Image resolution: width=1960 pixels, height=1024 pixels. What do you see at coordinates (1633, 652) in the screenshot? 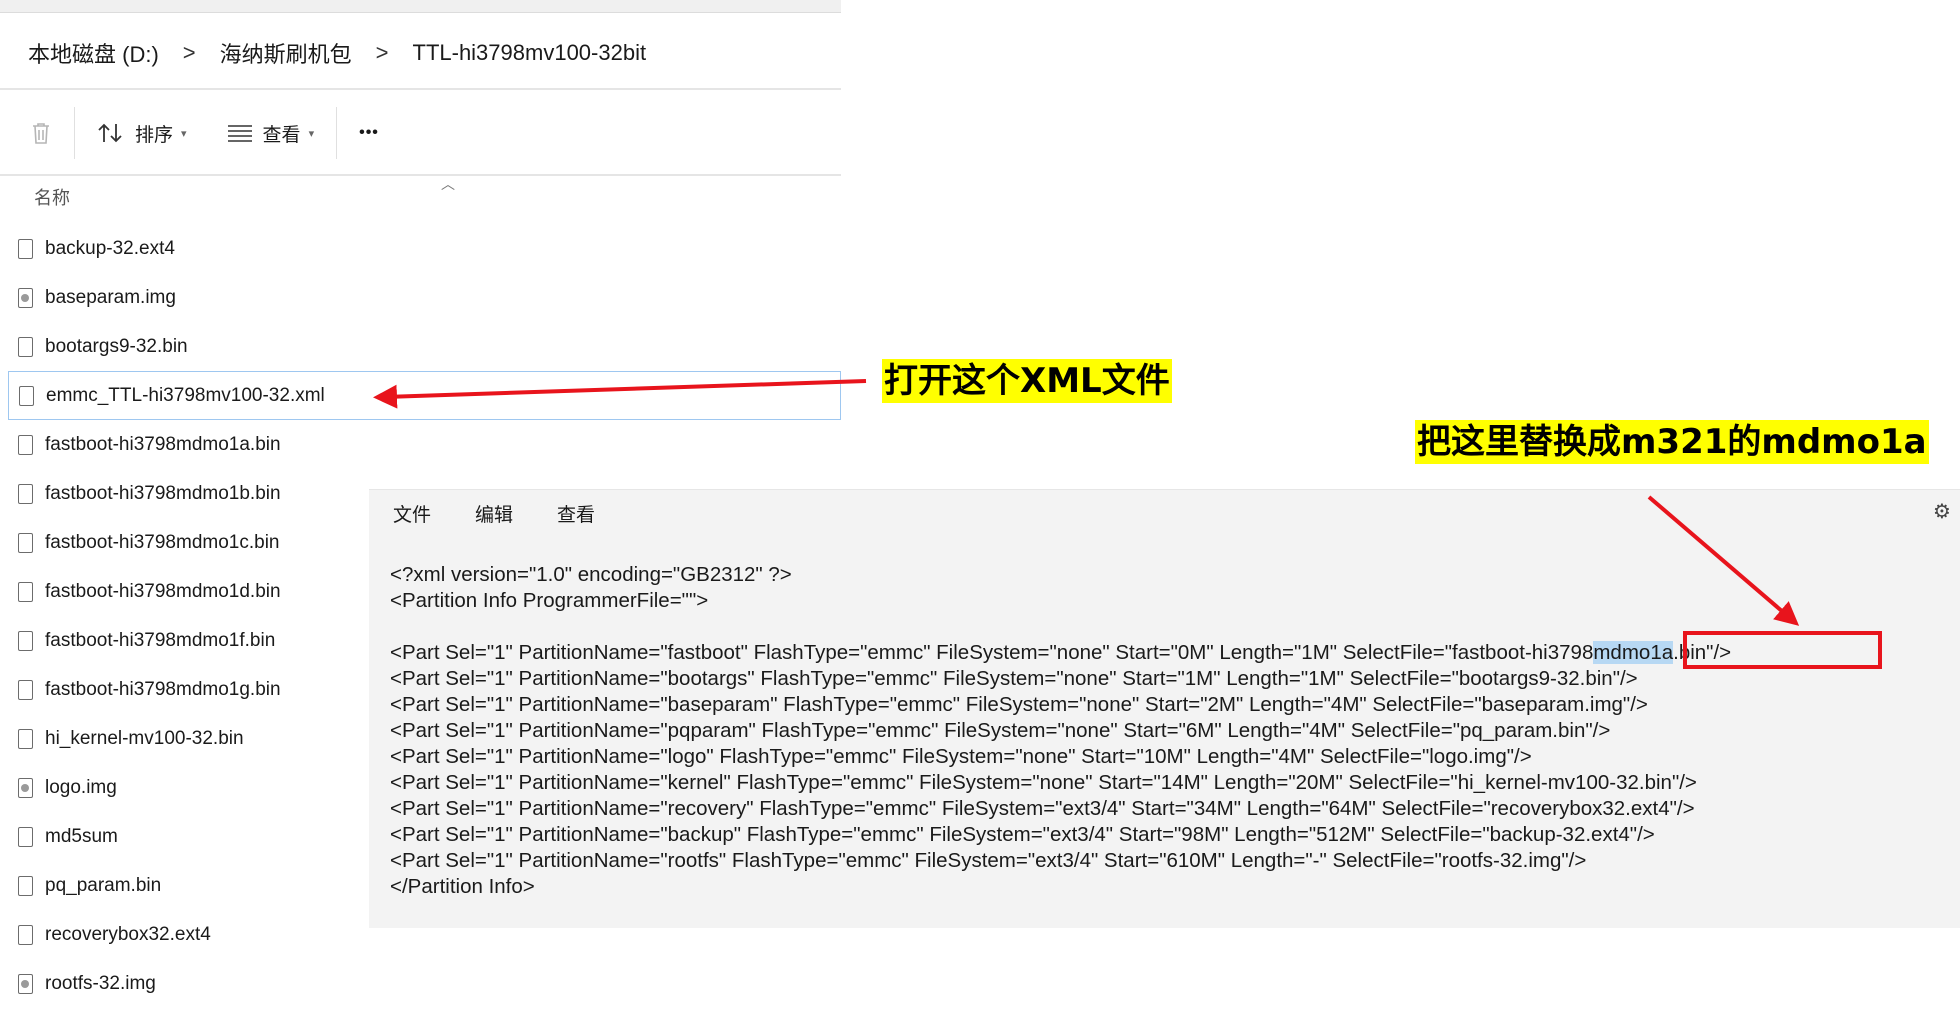
I see `selected-text: mdmo1a` at bounding box center [1633, 652].